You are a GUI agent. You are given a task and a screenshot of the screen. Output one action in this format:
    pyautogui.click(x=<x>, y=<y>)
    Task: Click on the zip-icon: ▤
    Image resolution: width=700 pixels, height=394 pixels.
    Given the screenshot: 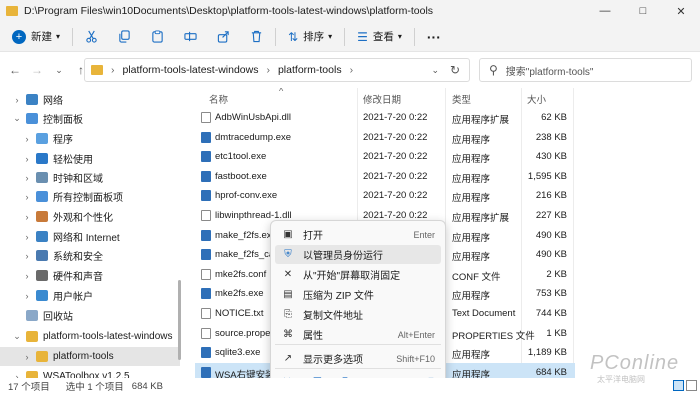 What is the action you would take?
    pyautogui.click(x=288, y=294)
    